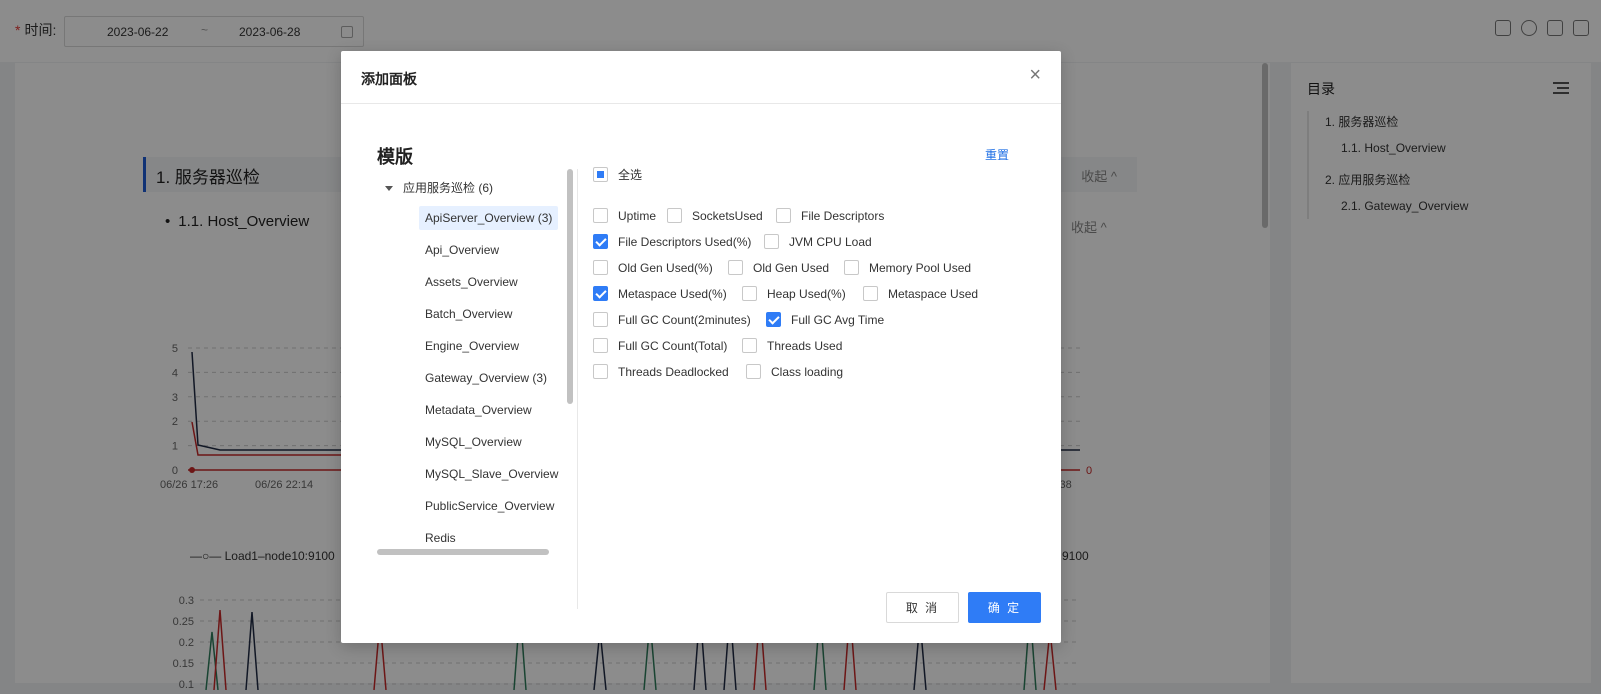 The width and height of the screenshot is (1601, 694). I want to click on metric-checkbox: Old Gen Used, so click(778, 267).